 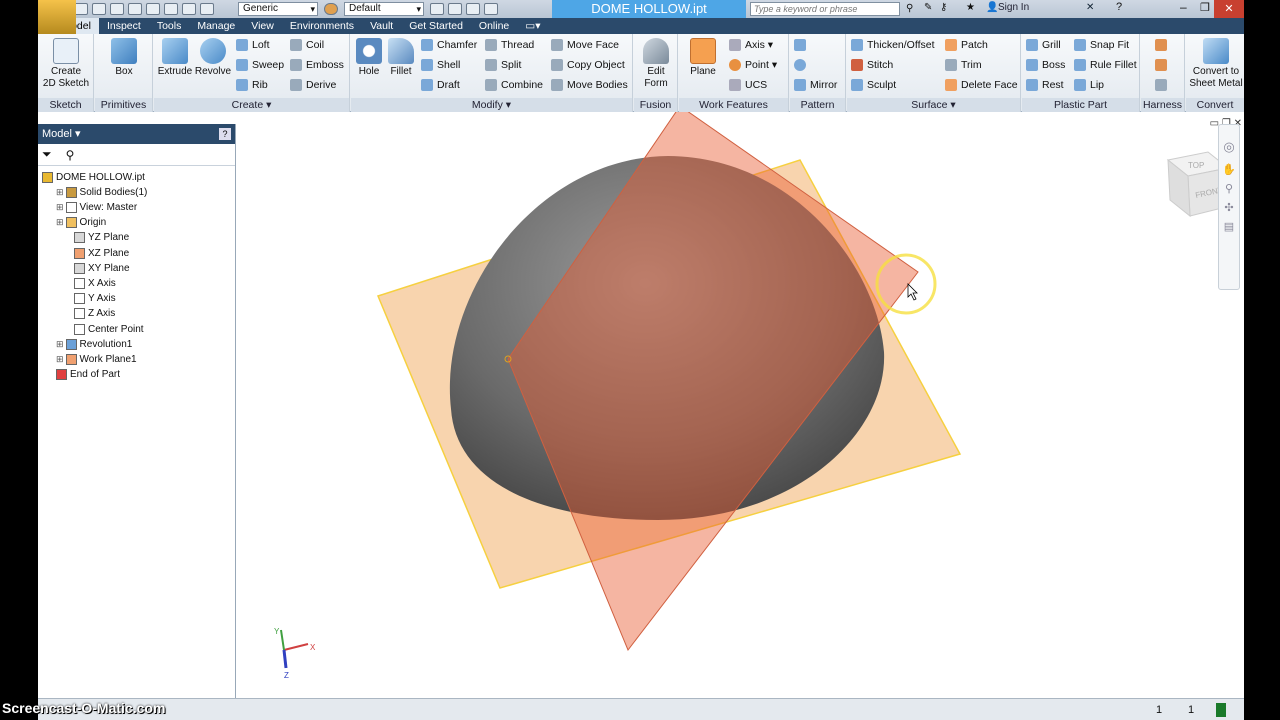 I want to click on copy-object-button: Copy Object, so click(x=588, y=65).